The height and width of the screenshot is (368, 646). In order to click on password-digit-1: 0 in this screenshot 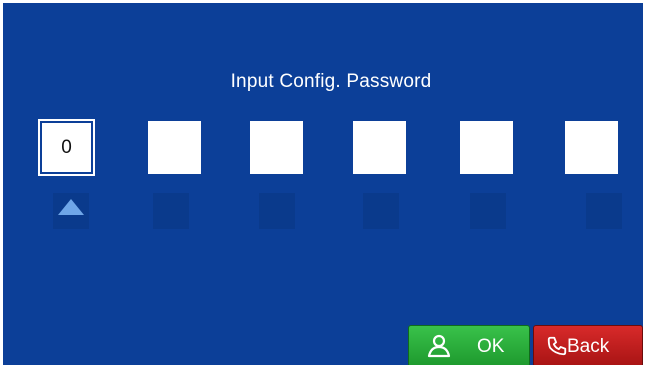, I will do `click(66, 147)`.